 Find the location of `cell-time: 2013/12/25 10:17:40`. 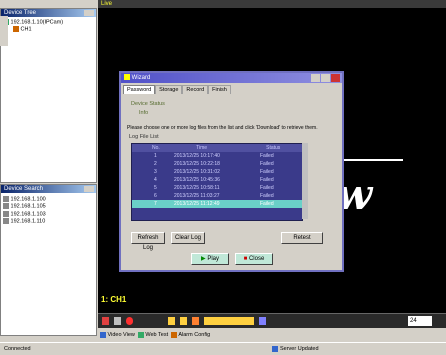

cell-time: 2013/12/25 10:17:40 is located at coordinates (197, 156).